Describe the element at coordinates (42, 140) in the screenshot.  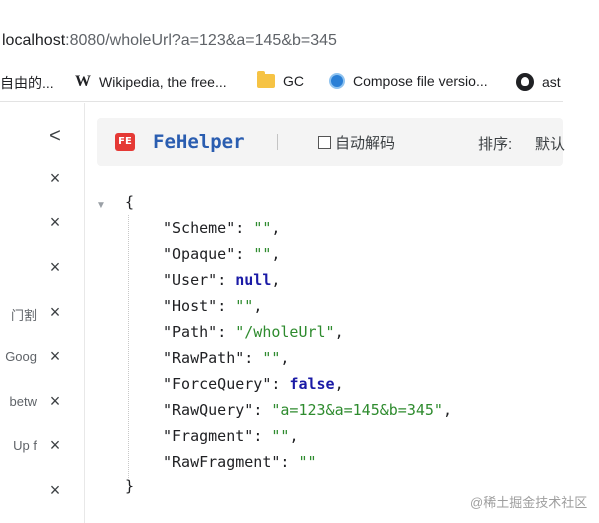
I see `sidebar-collapse-row: <` at that location.